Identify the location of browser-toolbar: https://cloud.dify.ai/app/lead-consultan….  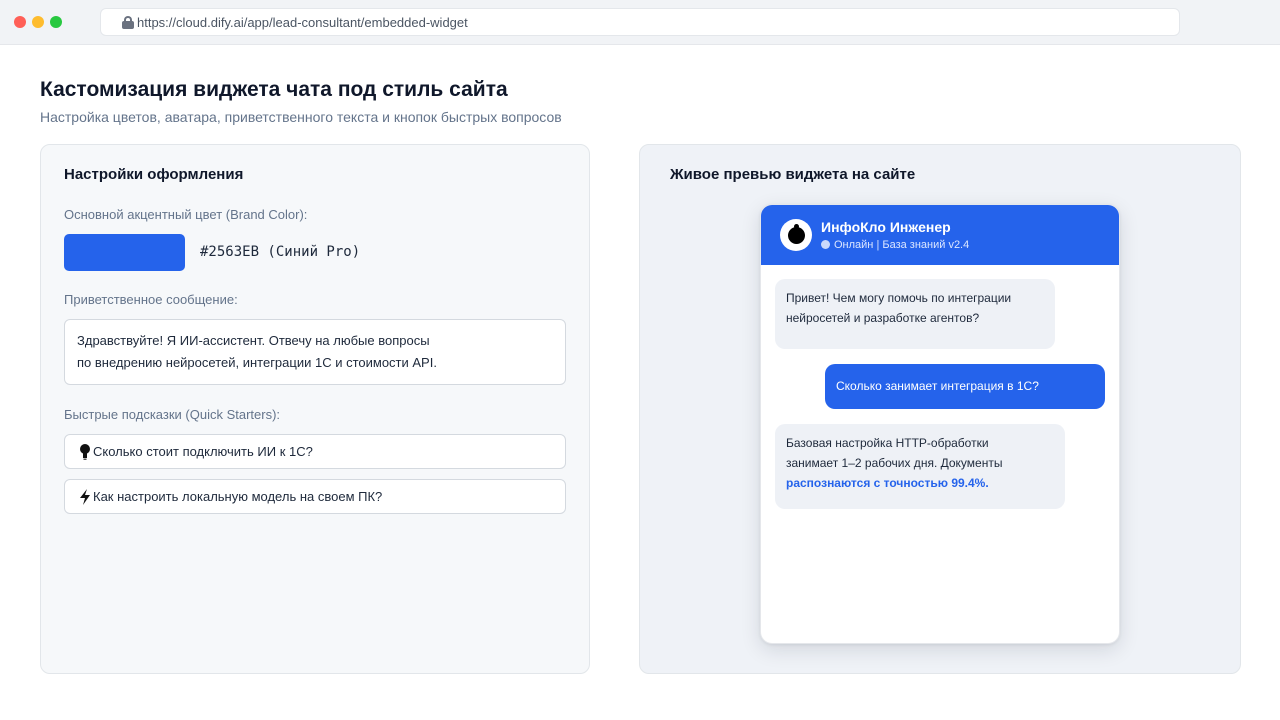
(640, 22).